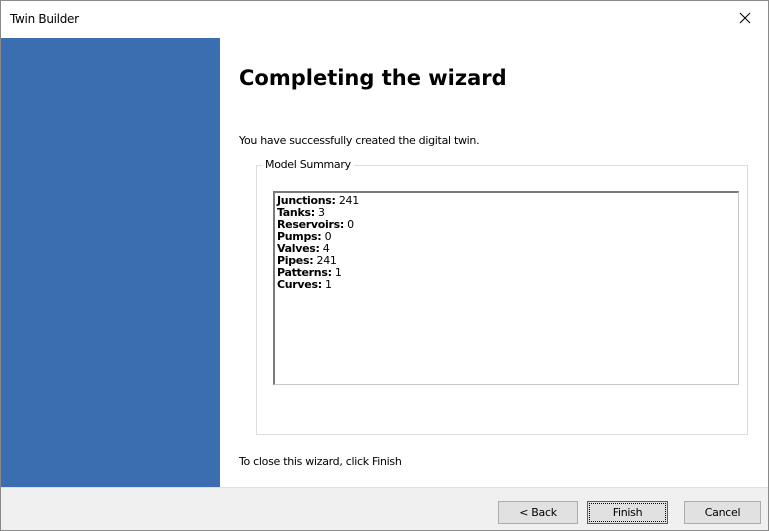  What do you see at coordinates (348, 200) in the screenshot?
I see `summary-value: 241` at bounding box center [348, 200].